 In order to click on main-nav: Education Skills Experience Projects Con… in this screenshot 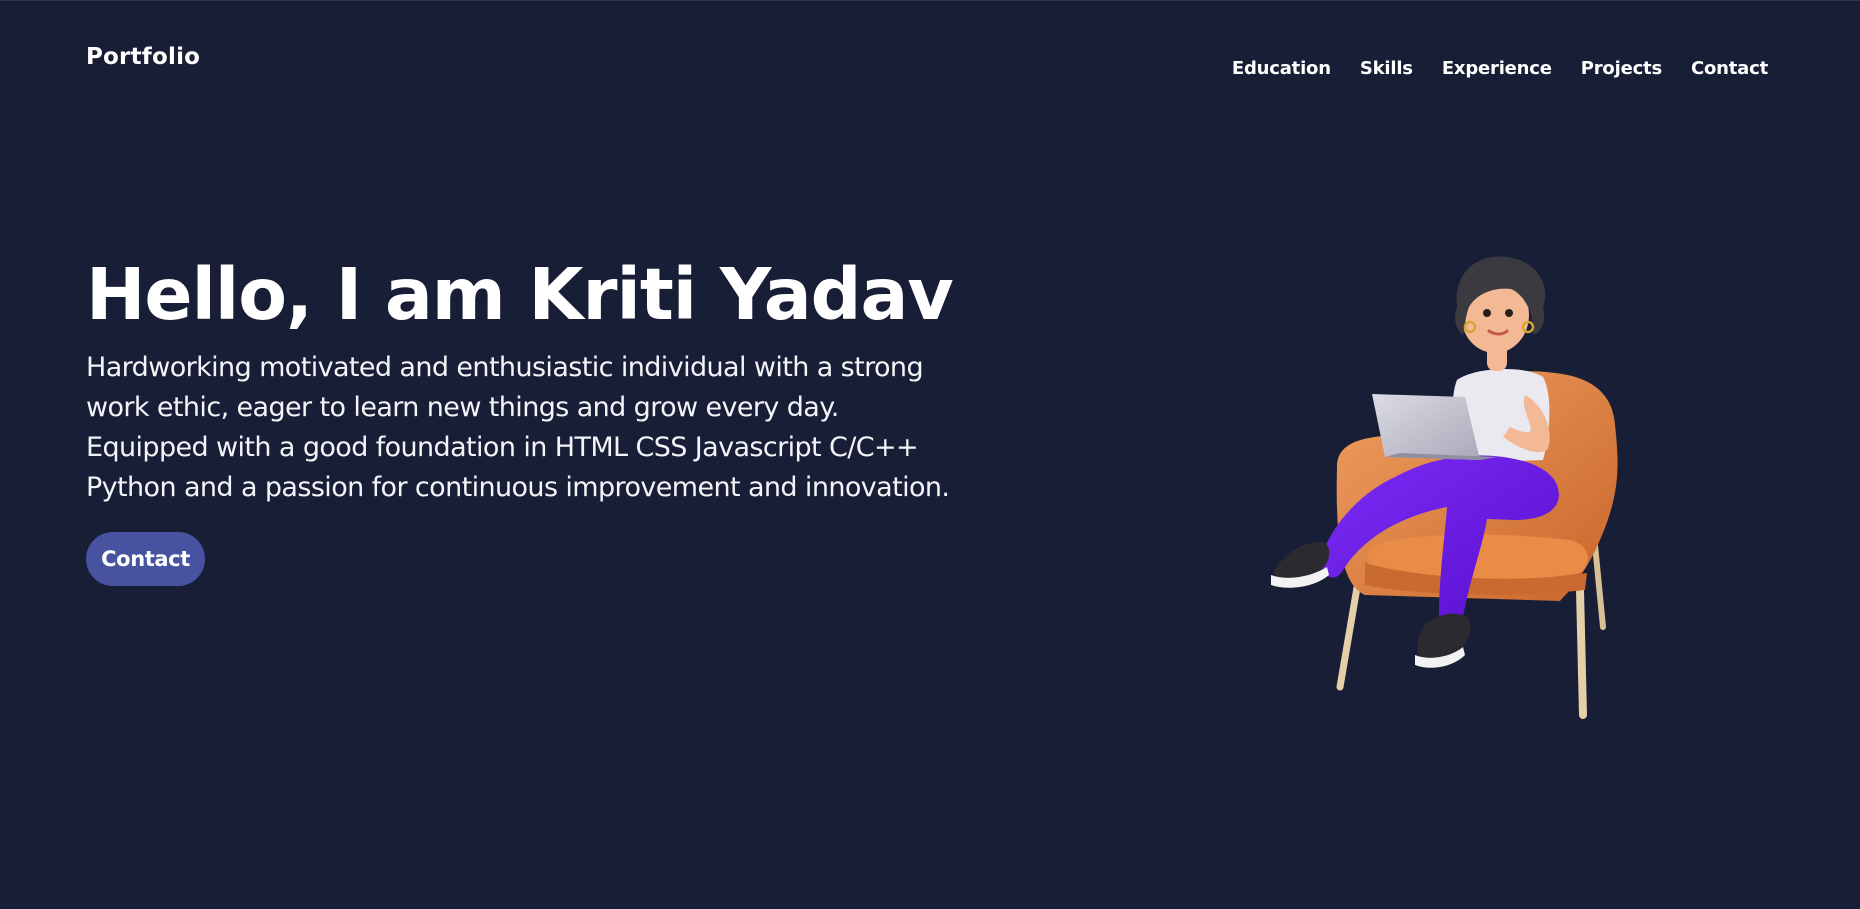, I will do `click(1500, 68)`.